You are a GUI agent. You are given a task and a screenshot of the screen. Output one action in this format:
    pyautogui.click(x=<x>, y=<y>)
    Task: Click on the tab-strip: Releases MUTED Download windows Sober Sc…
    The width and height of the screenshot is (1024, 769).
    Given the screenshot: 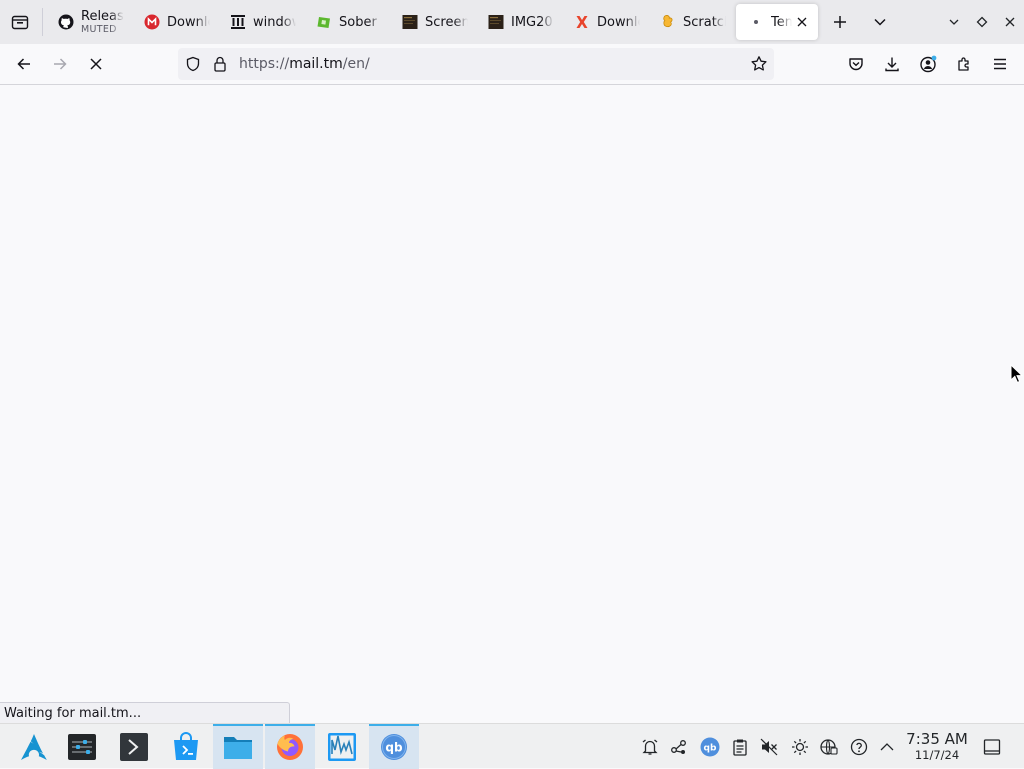 What is the action you would take?
    pyautogui.click(x=512, y=22)
    